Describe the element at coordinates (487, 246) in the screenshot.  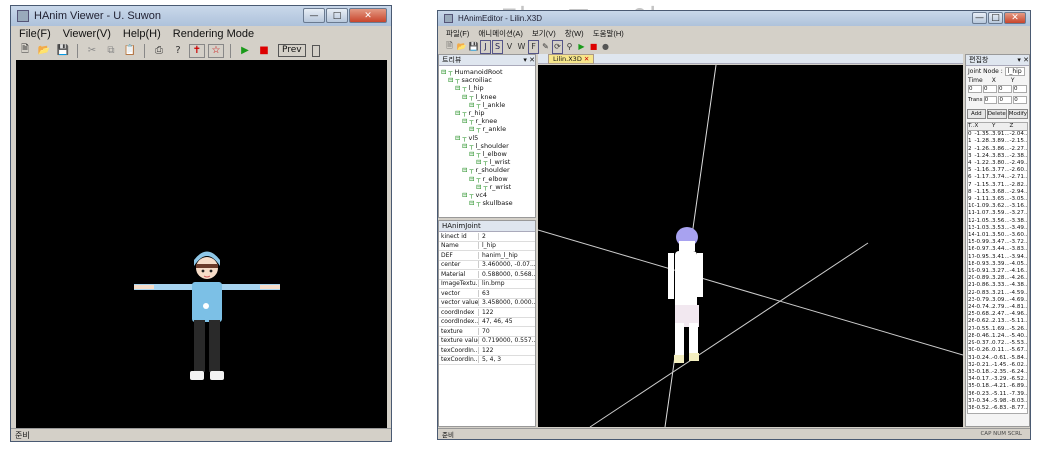
I see `property-row: Name l_hip` at that location.